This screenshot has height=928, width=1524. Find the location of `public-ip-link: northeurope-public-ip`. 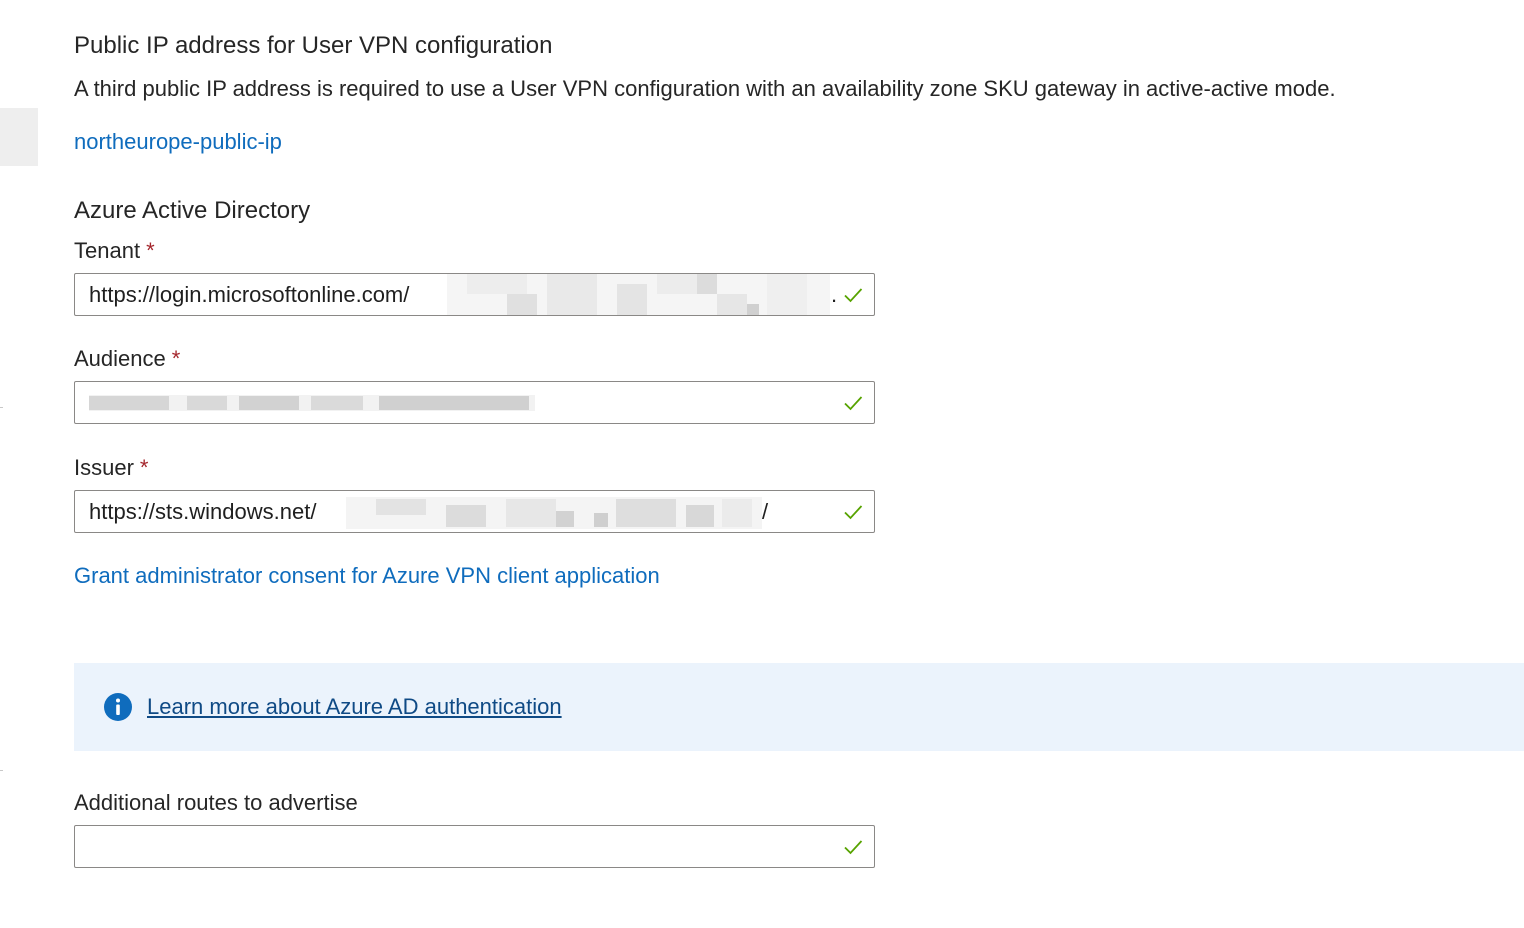

public-ip-link: northeurope-public-ip is located at coordinates (178, 142).